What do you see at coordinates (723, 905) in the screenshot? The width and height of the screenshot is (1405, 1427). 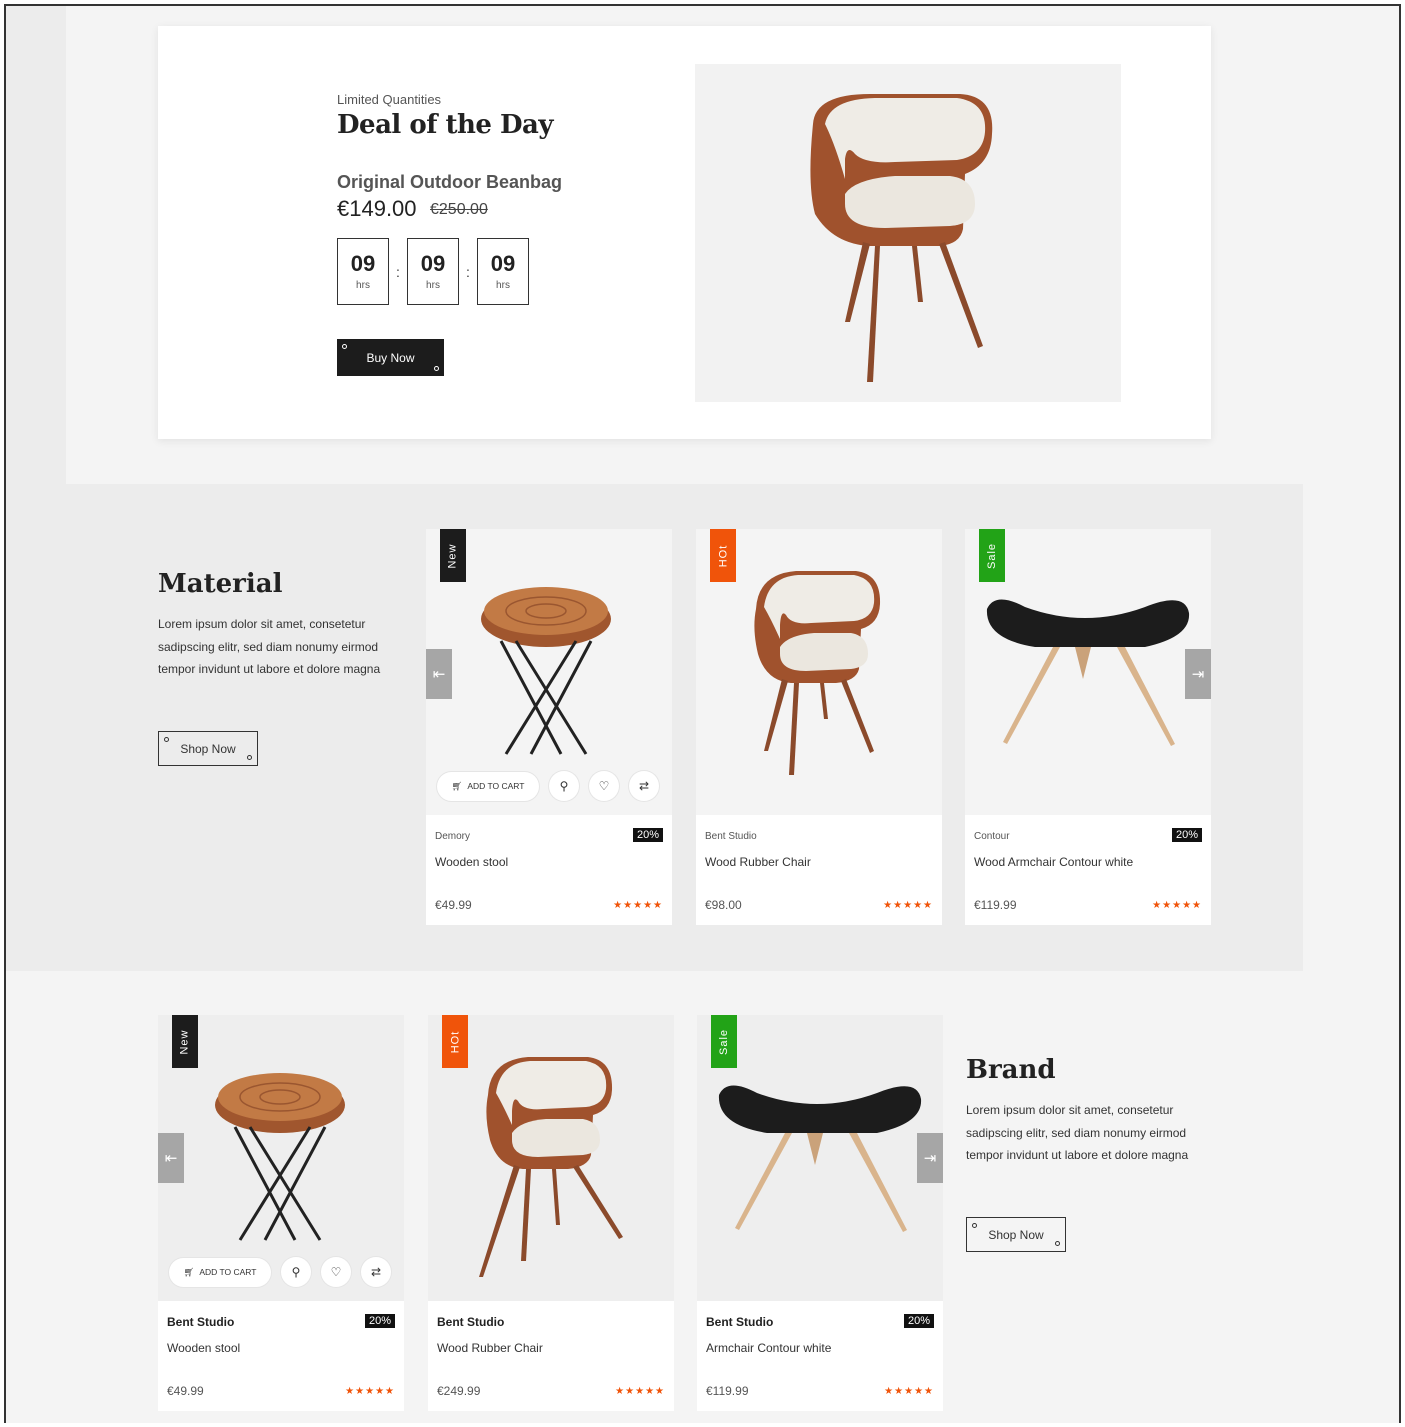 I see `product-price: €98.00` at bounding box center [723, 905].